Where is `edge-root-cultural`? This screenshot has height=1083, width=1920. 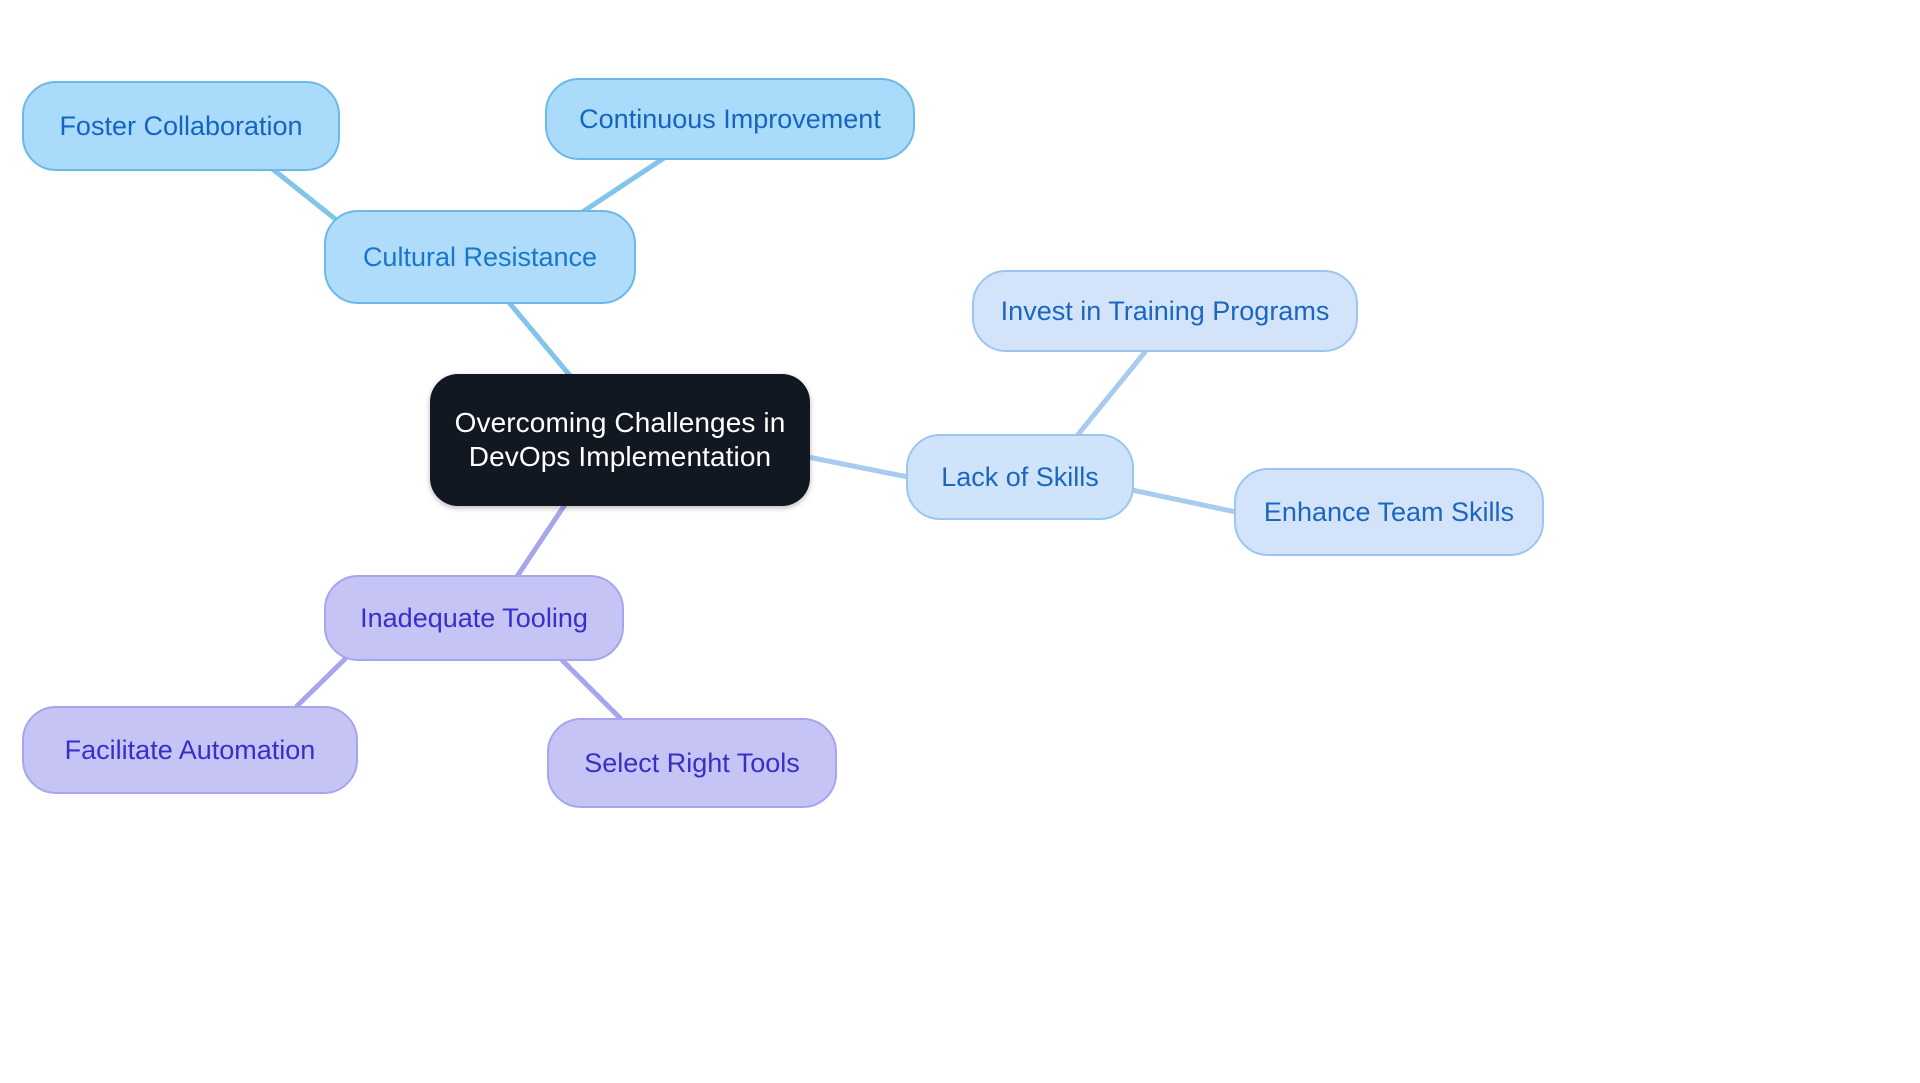
edge-root-cultural is located at coordinates (539, 339).